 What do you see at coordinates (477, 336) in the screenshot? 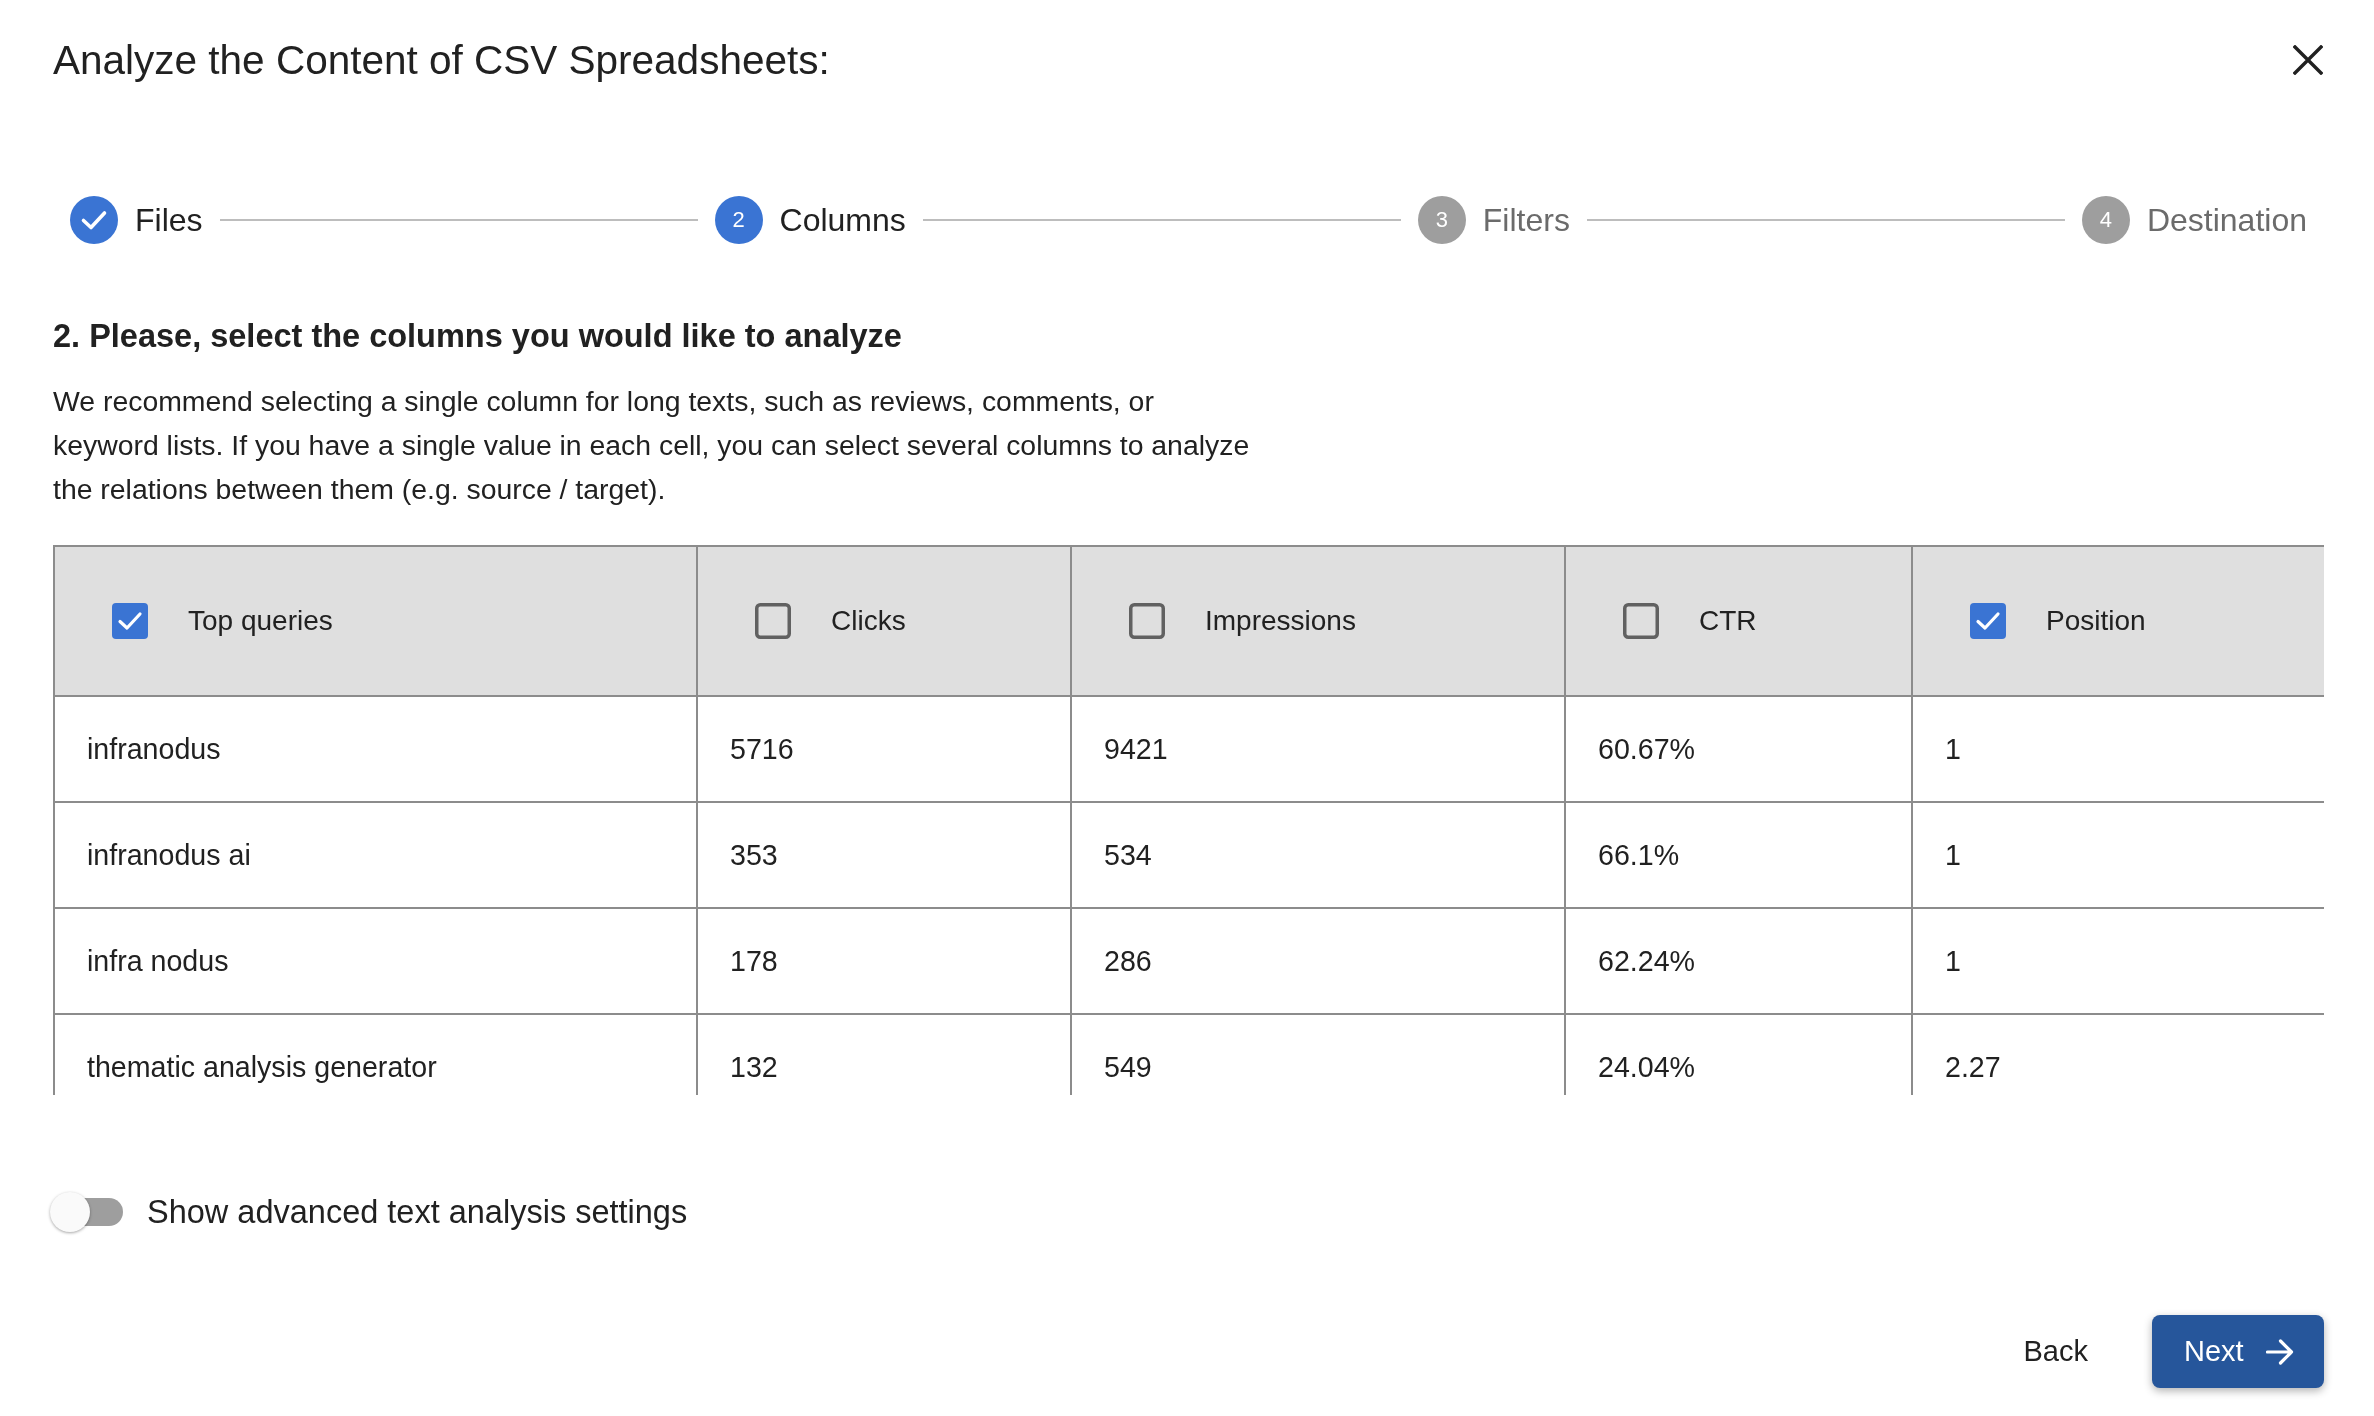
I see `section-heading: 2. Please, select the columns you would like to analyze` at bounding box center [477, 336].